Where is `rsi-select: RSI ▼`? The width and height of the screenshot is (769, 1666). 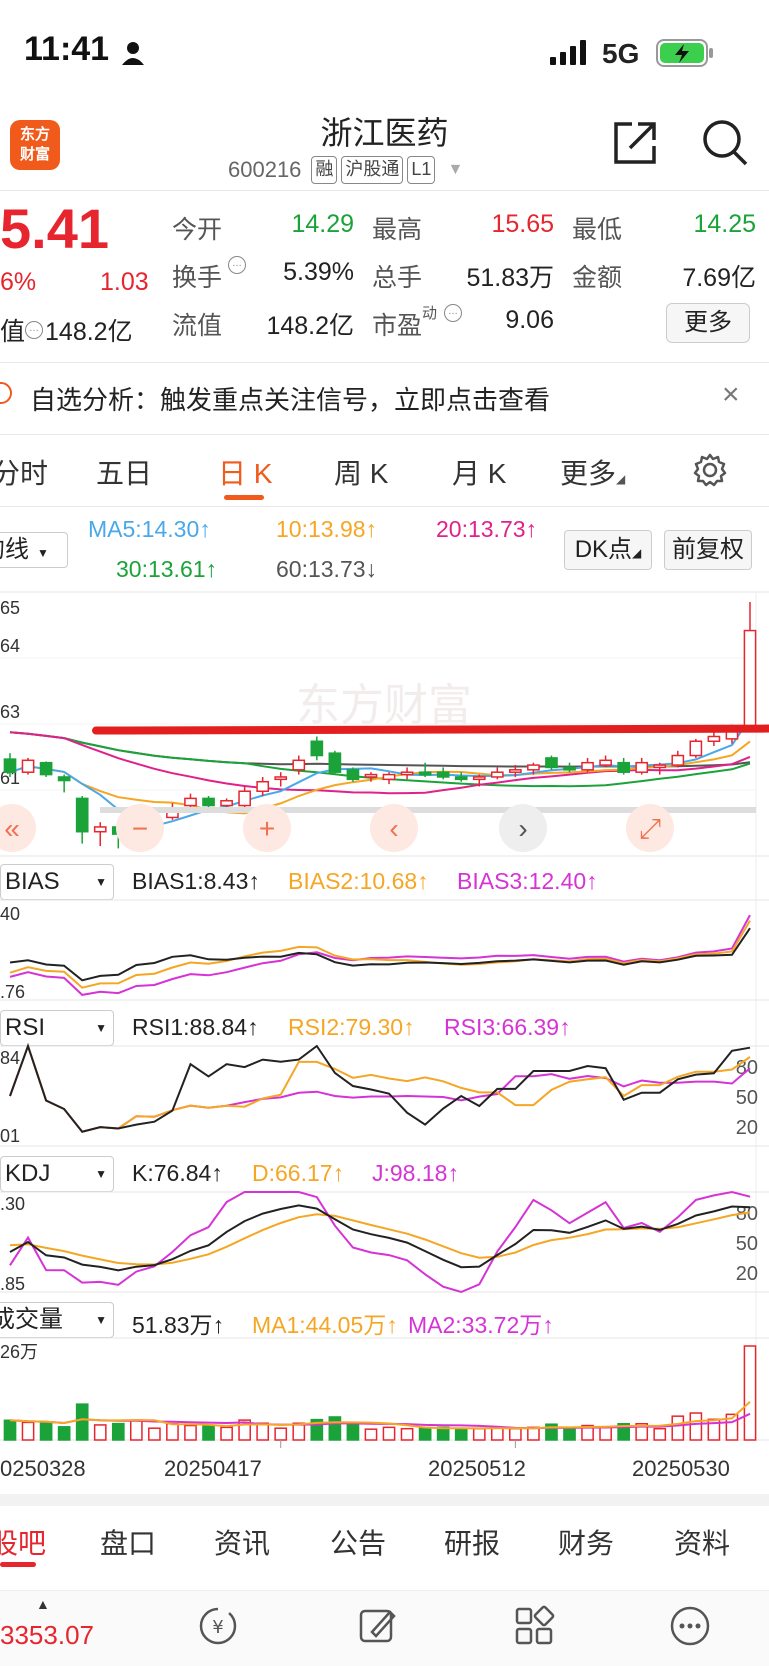
rsi-select: RSI ▼ is located at coordinates (57, 1028).